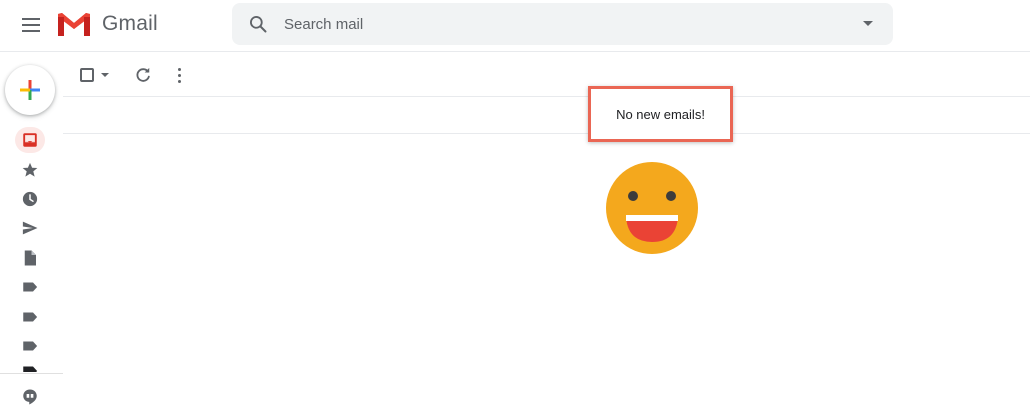 The width and height of the screenshot is (1030, 416). Describe the element at coordinates (31, 19) in the screenshot. I see `hamburger-menu-icon` at that location.